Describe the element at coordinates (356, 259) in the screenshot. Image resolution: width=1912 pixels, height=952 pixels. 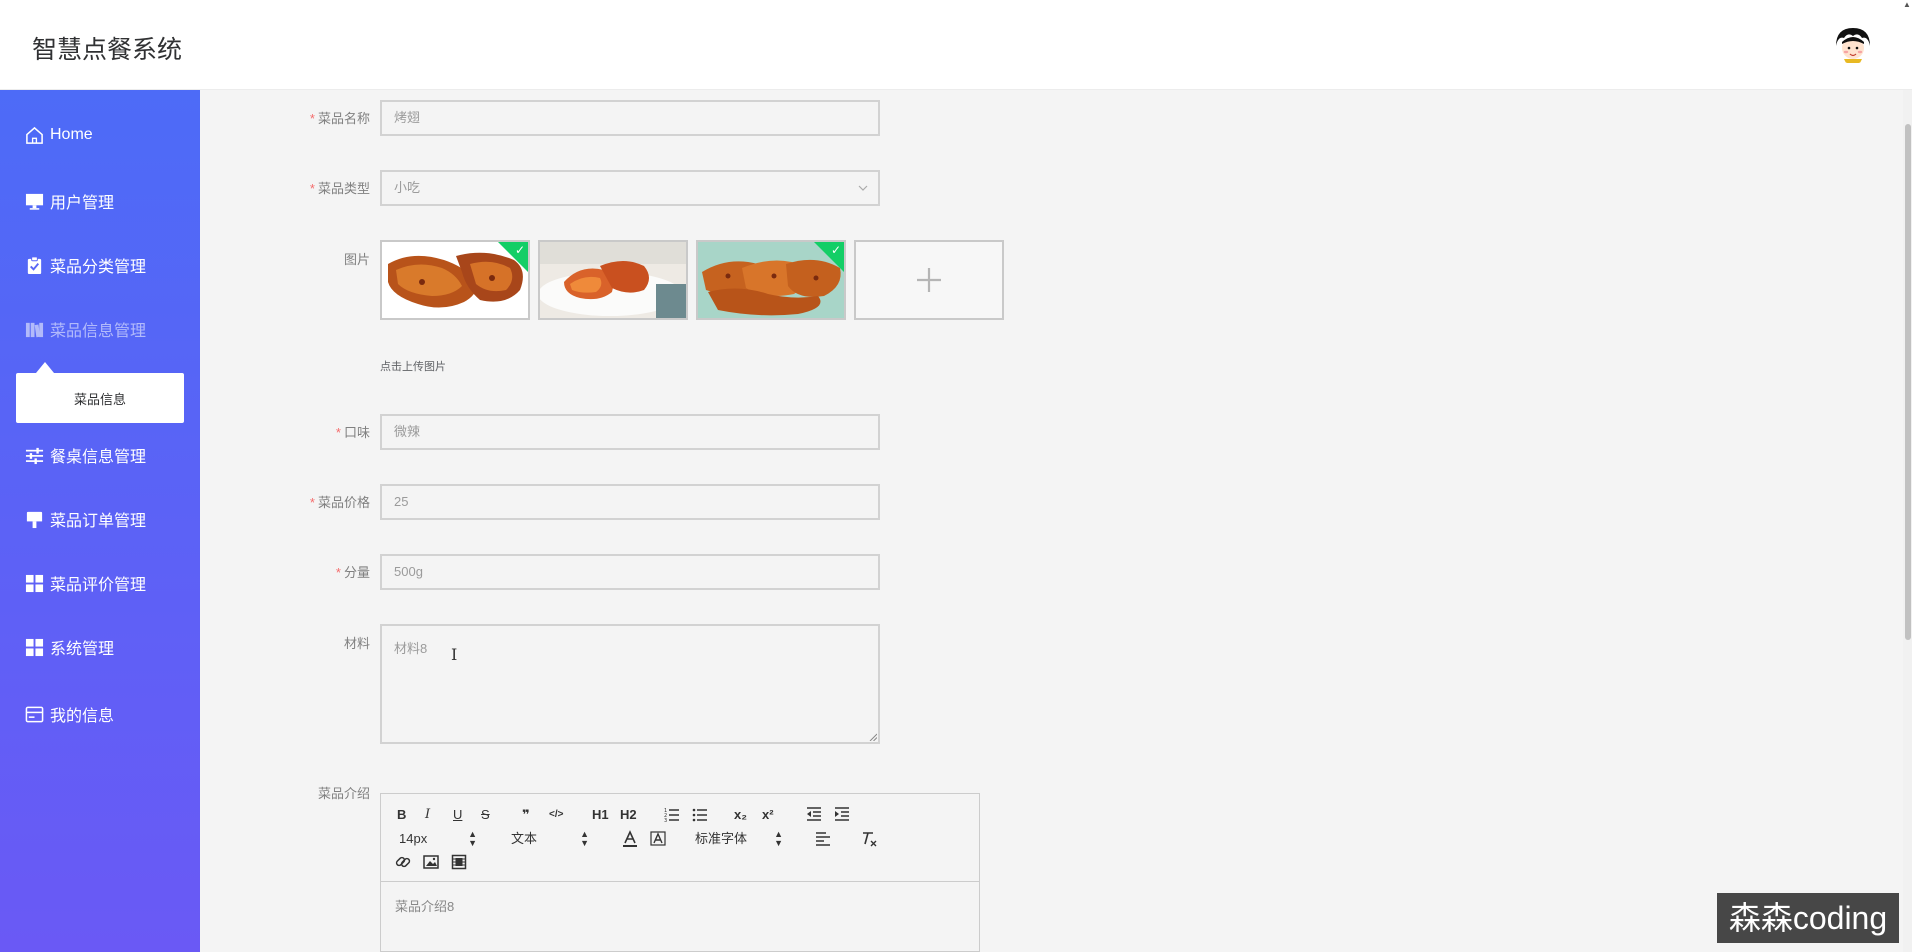
I see `images-label: 图片` at that location.